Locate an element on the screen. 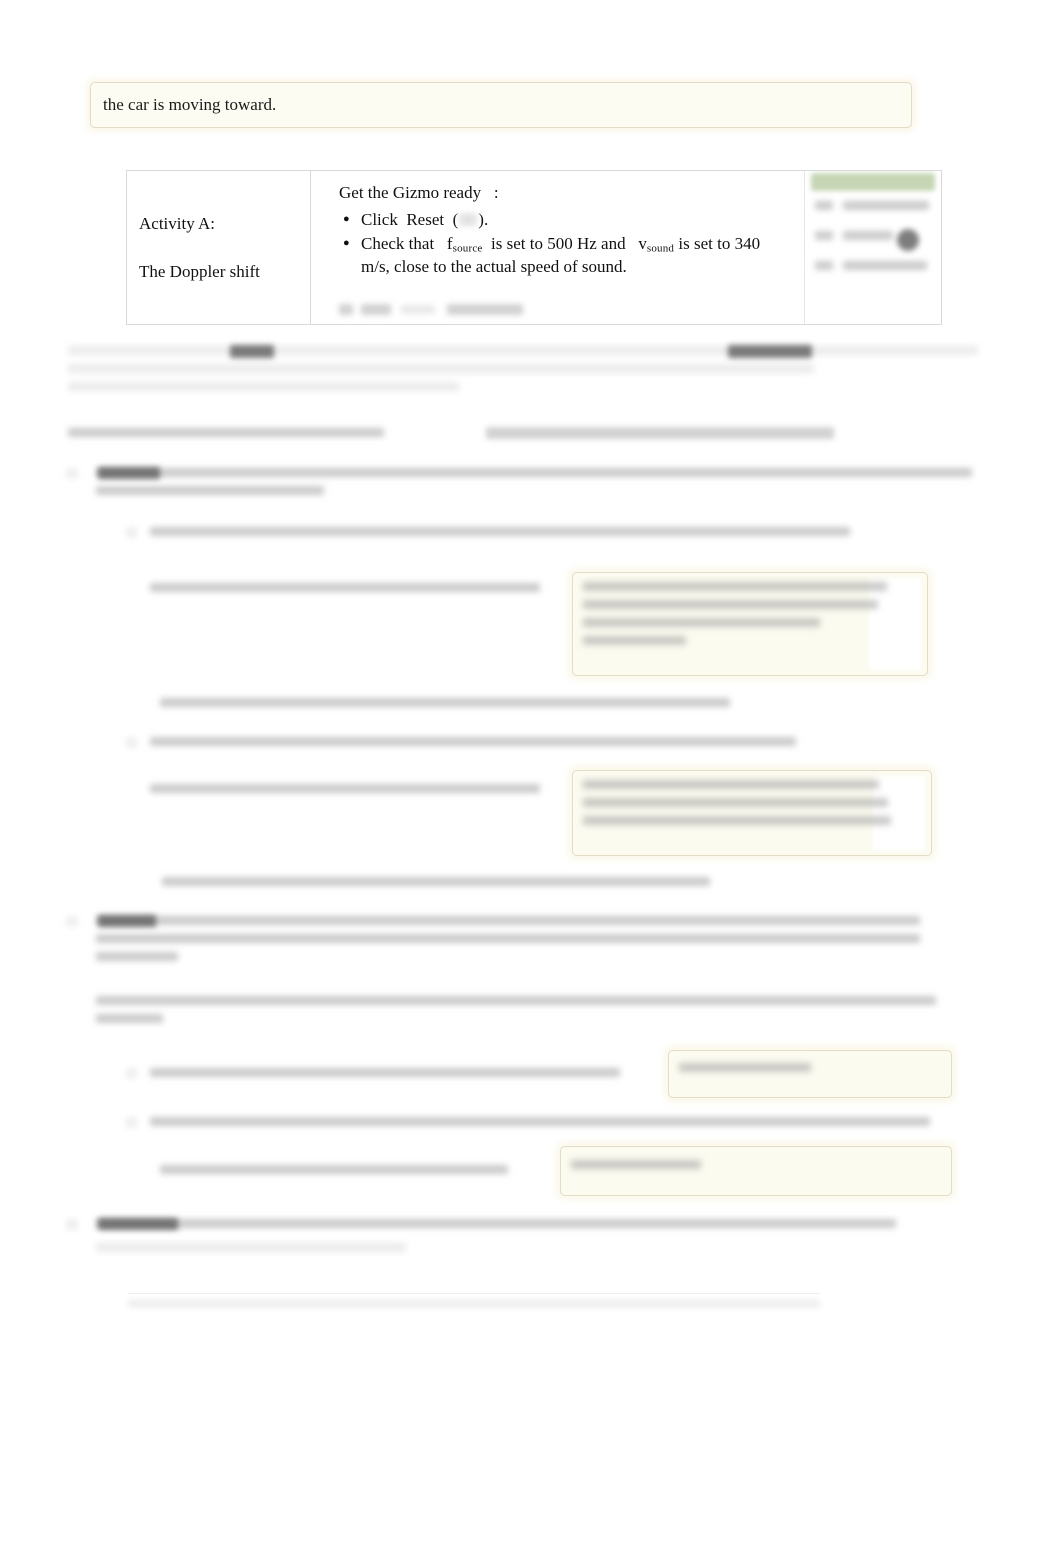 This screenshot has height=1561, width=1062. blurred-subitem-2b-marker is located at coordinates (131, 1122).